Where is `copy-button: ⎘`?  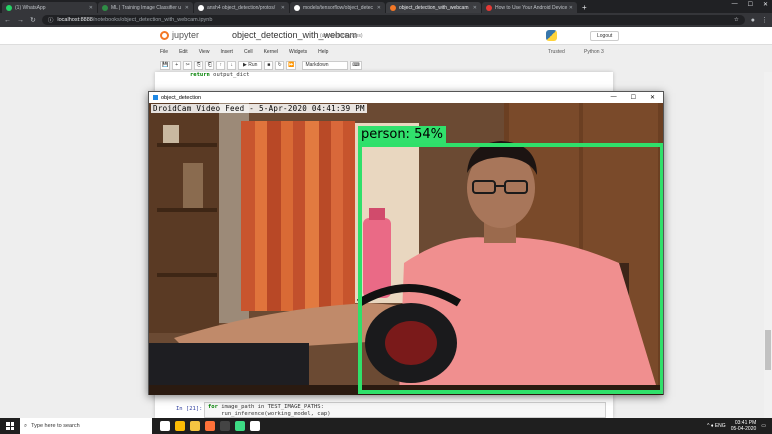
copy-button: ⎘ is located at coordinates (199, 65).